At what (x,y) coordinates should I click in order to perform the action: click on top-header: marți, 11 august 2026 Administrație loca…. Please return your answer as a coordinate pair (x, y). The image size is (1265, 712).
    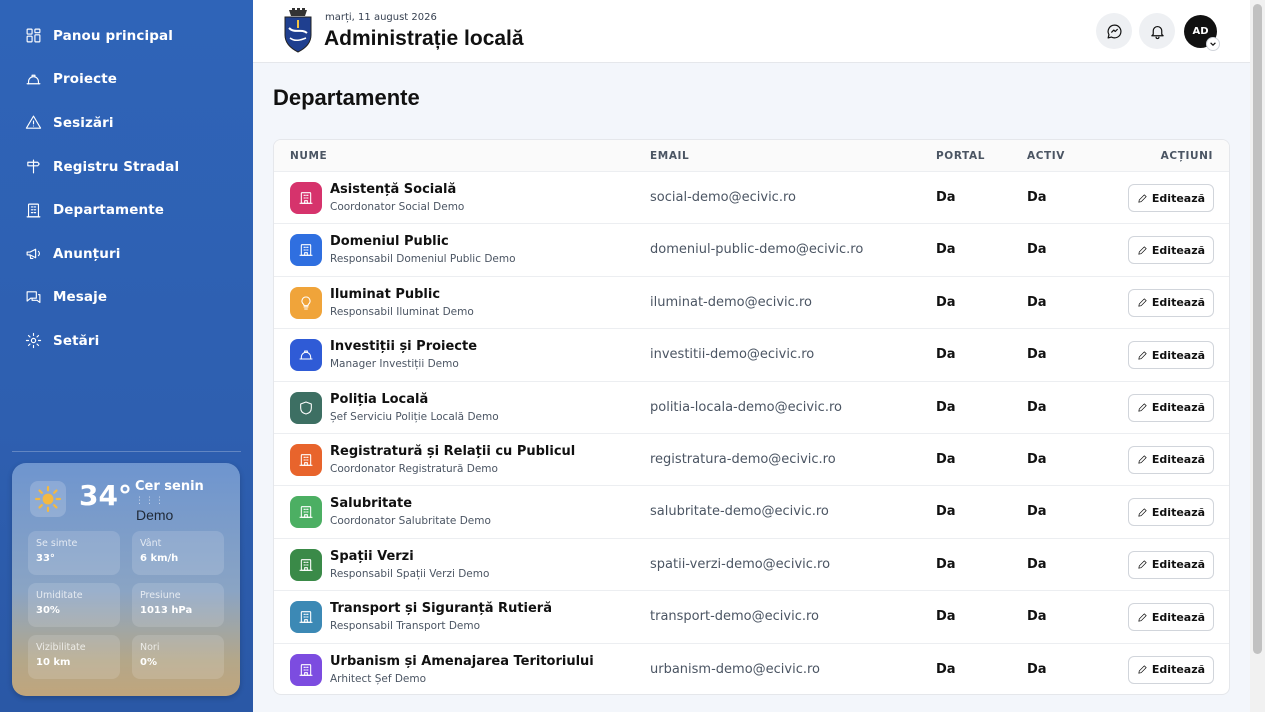
    Looking at the image, I should click on (751, 31).